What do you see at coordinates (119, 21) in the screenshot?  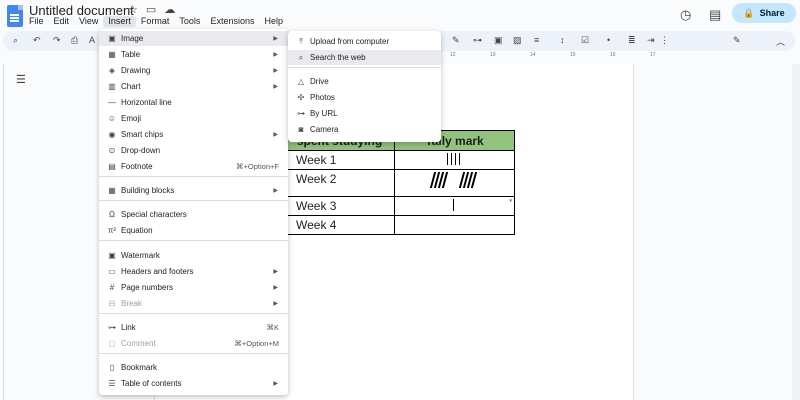 I see `menu-insert: Insert` at bounding box center [119, 21].